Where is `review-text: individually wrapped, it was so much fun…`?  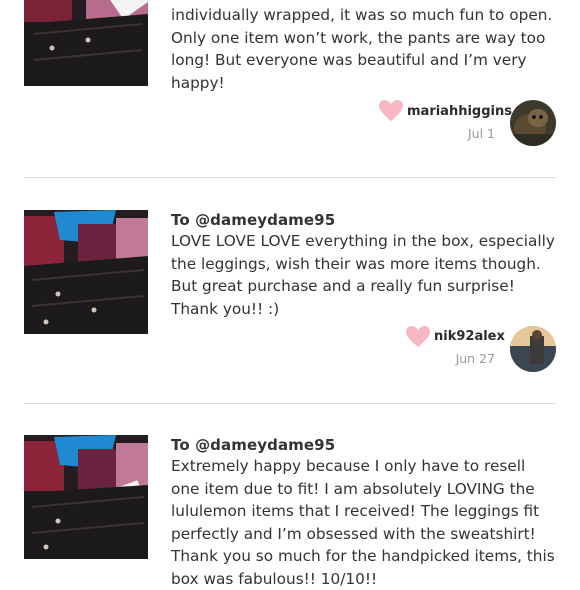
review-text: individually wrapped, it was so much fun… is located at coordinates (362, 49).